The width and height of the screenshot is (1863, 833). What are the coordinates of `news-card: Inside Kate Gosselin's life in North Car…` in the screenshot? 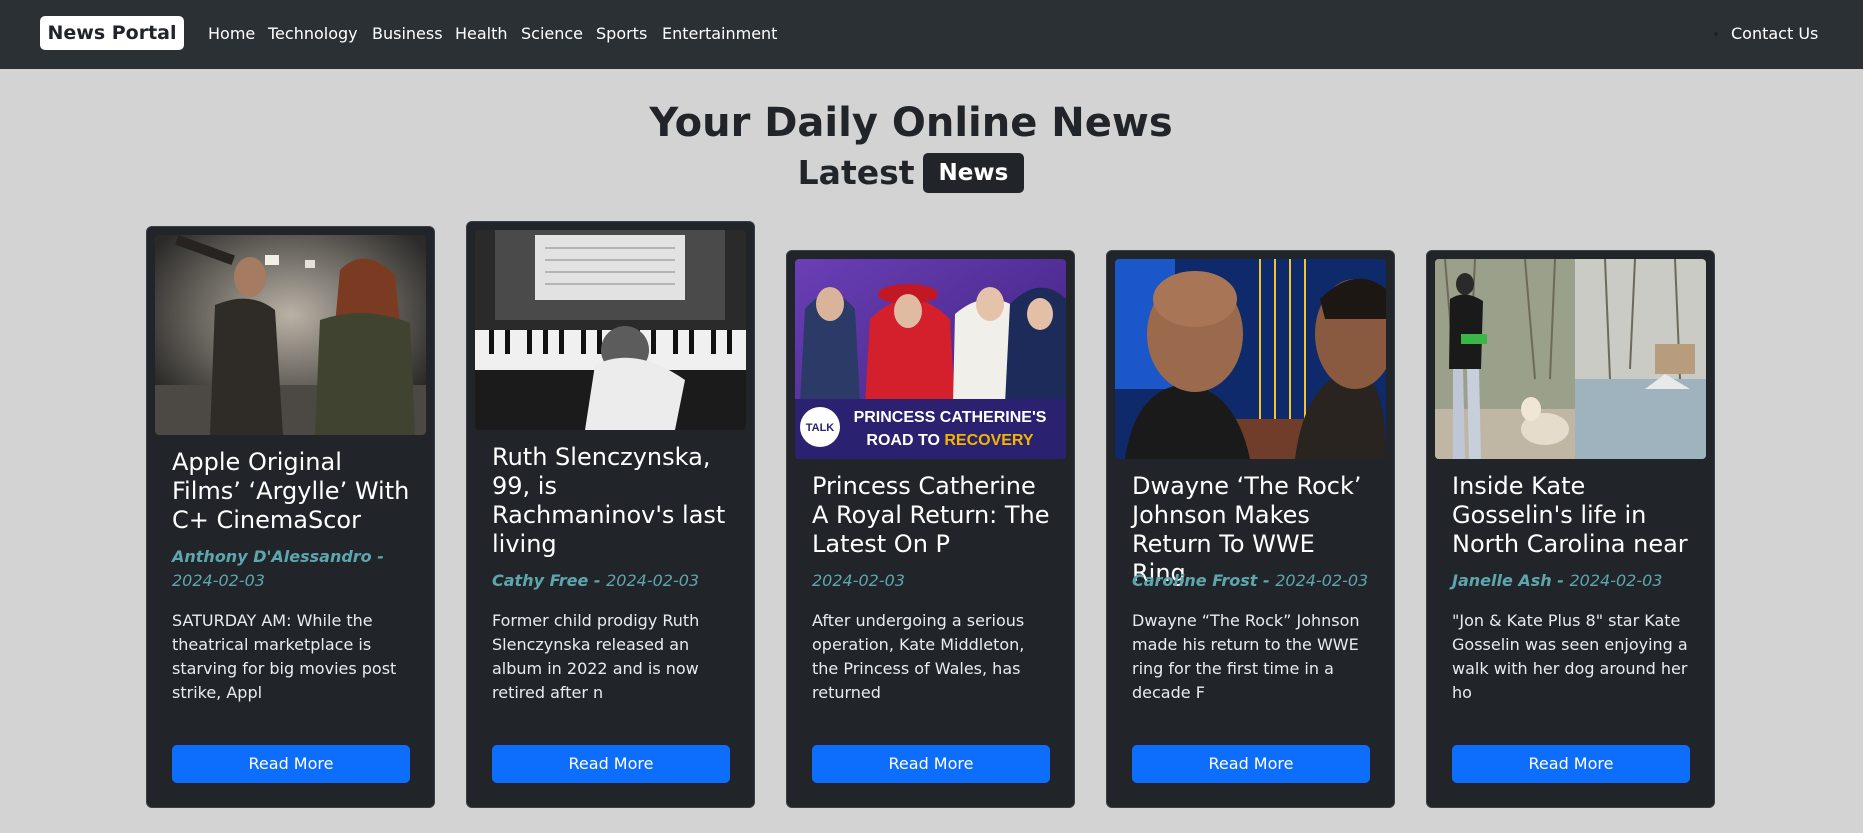 It's located at (1570, 529).